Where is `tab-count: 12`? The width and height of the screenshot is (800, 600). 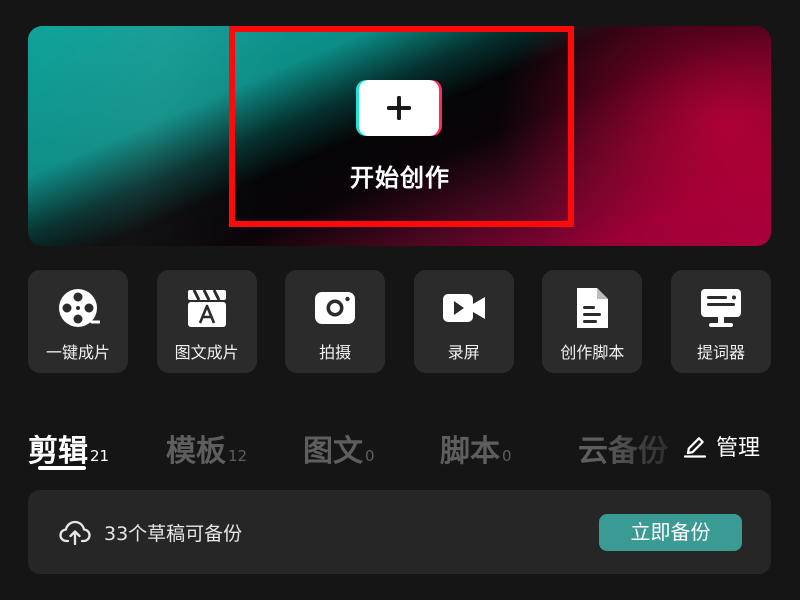
tab-count: 12 is located at coordinates (238, 456).